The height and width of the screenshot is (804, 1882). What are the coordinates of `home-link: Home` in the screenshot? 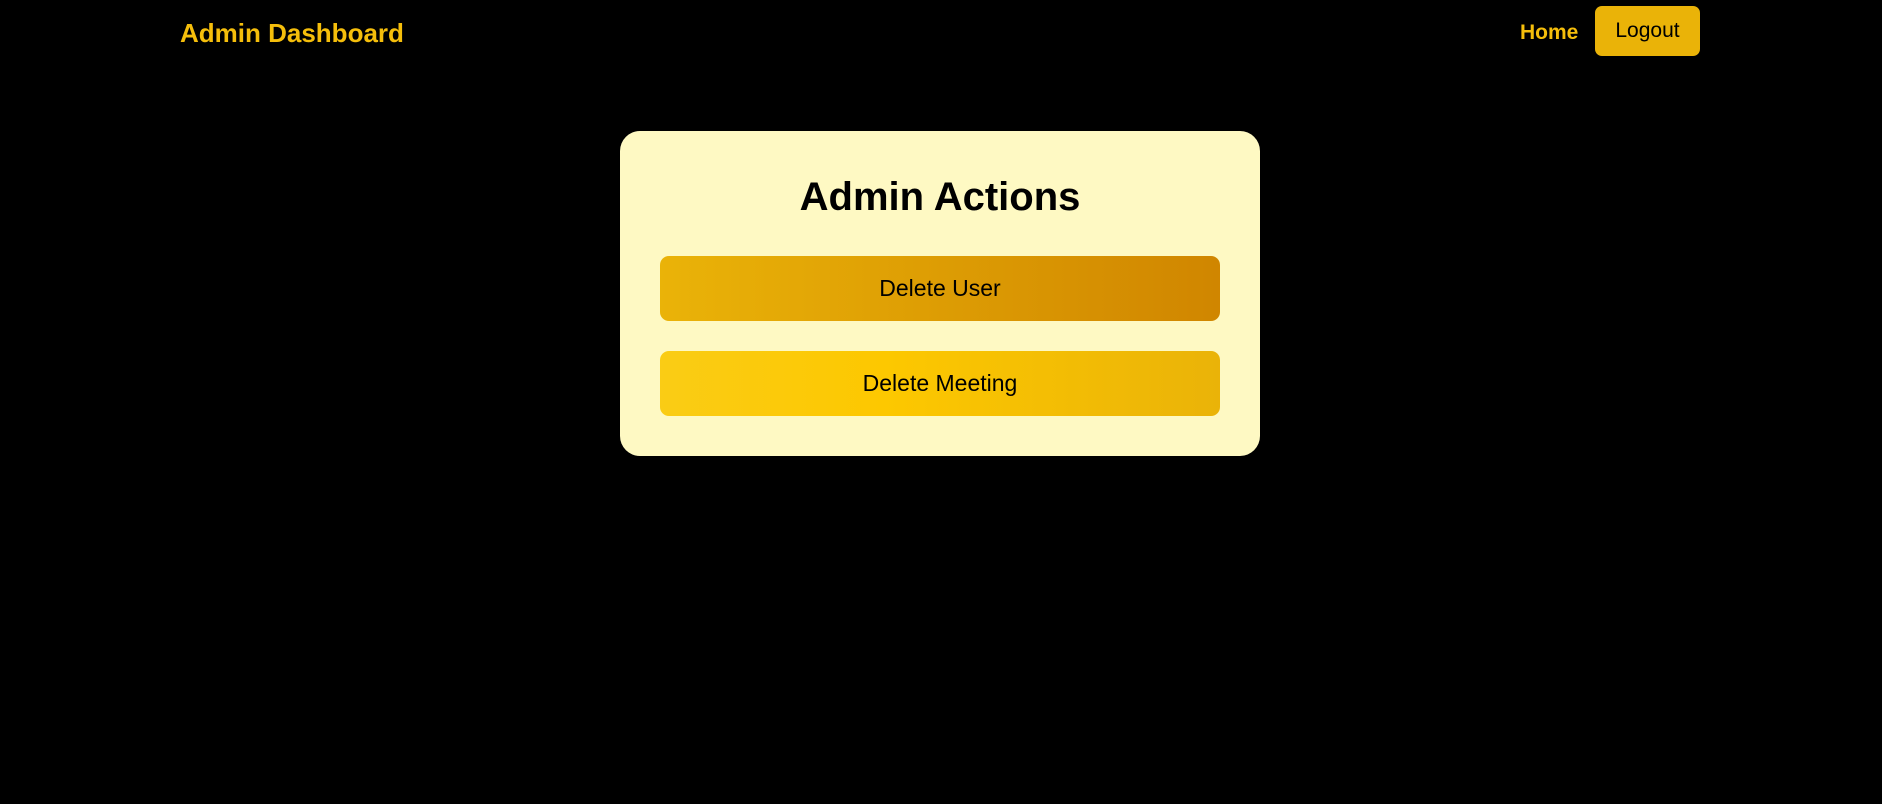 It's located at (1549, 33).